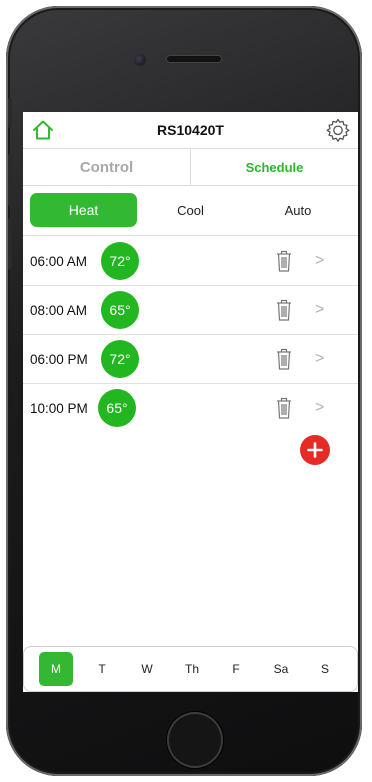 The width and height of the screenshot is (372, 782). I want to click on tab-control: Control, so click(107, 167).